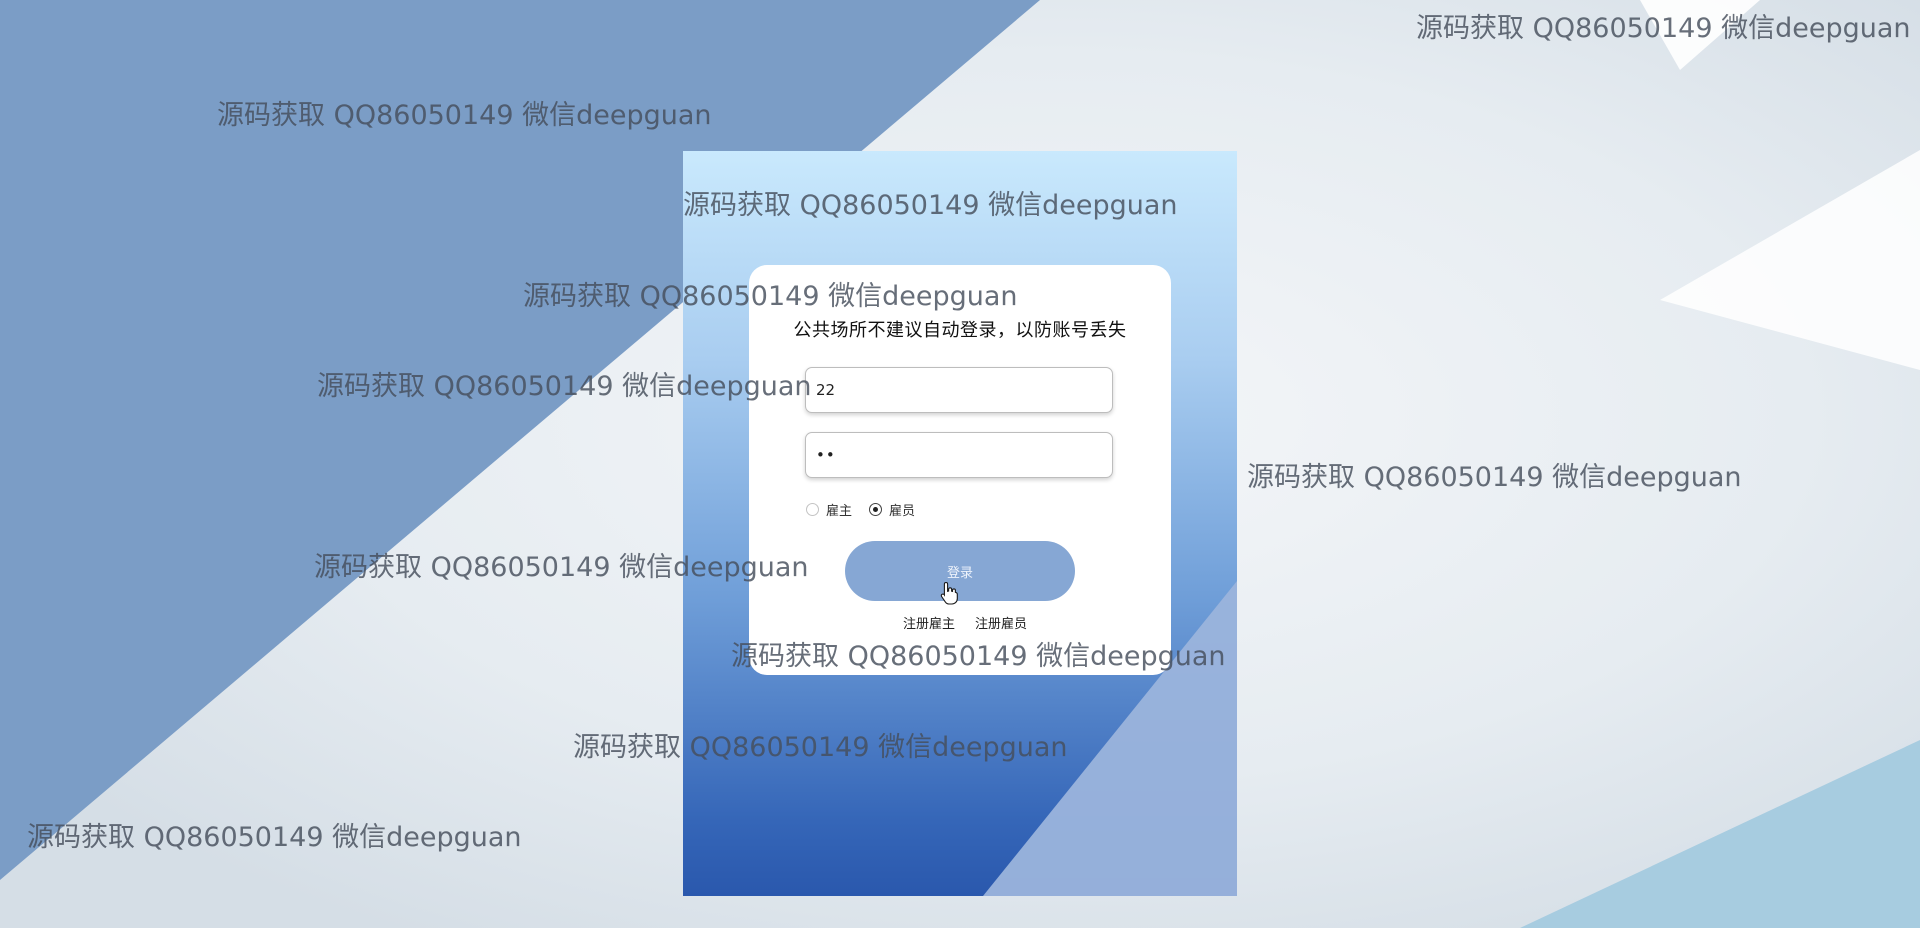 The width and height of the screenshot is (1920, 928). What do you see at coordinates (1001, 622) in the screenshot?
I see `register-employee-link: 注册雇员` at bounding box center [1001, 622].